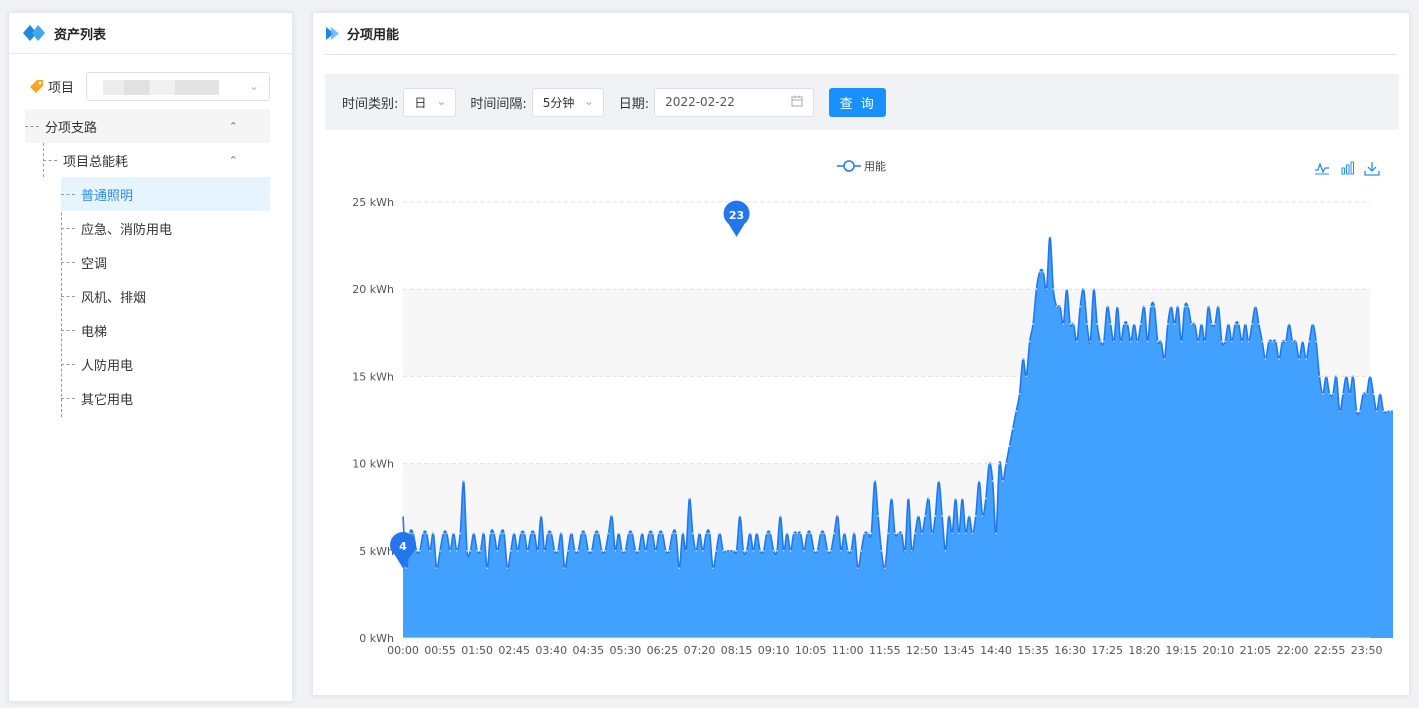  Describe the element at coordinates (80, 35) in the screenshot. I see `asset-list-title: 资产列表` at that location.